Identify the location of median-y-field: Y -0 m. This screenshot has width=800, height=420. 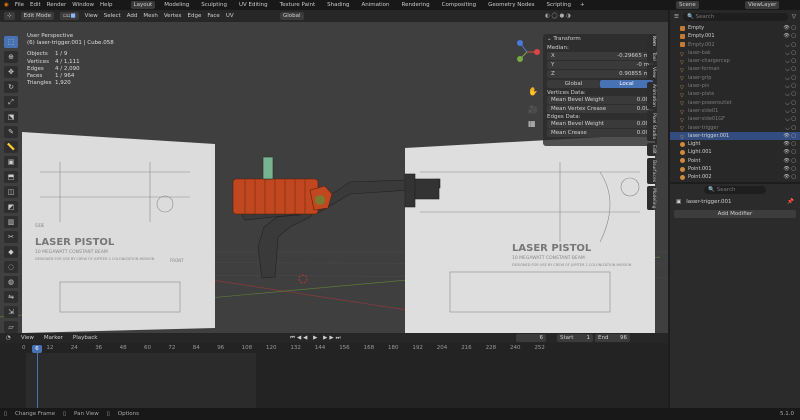
(600, 65).